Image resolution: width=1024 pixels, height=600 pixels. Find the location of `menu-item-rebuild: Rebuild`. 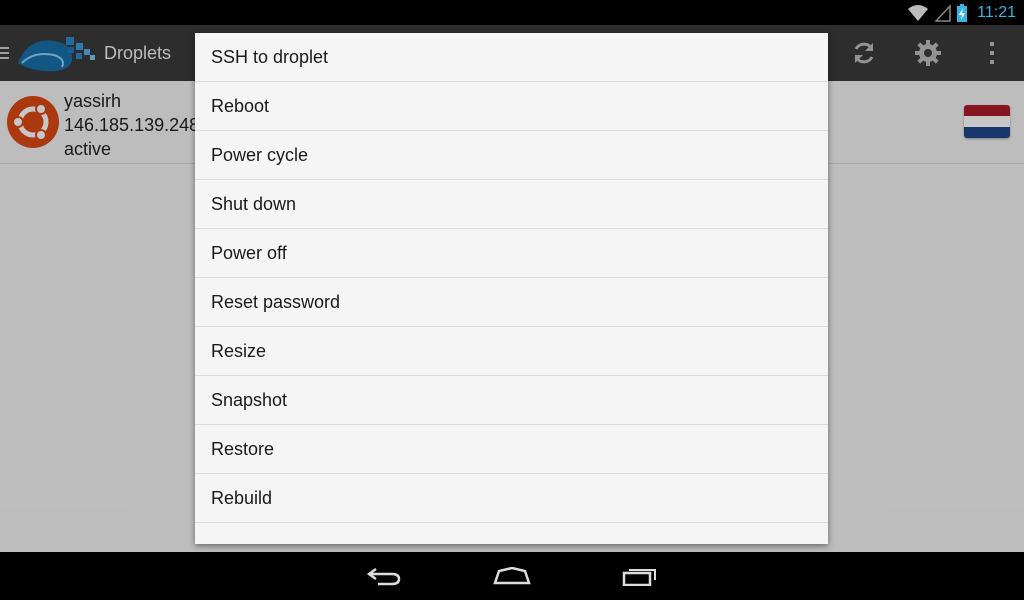

menu-item-rebuild: Rebuild is located at coordinates (511, 498).